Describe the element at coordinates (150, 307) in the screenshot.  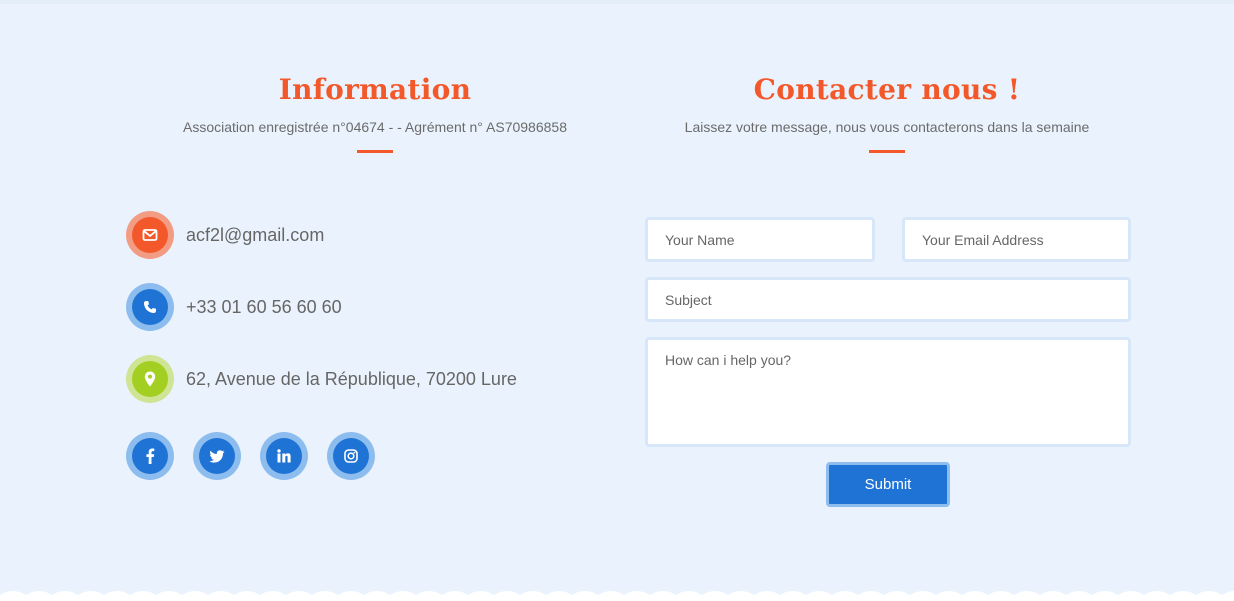
I see `phone-icon` at that location.